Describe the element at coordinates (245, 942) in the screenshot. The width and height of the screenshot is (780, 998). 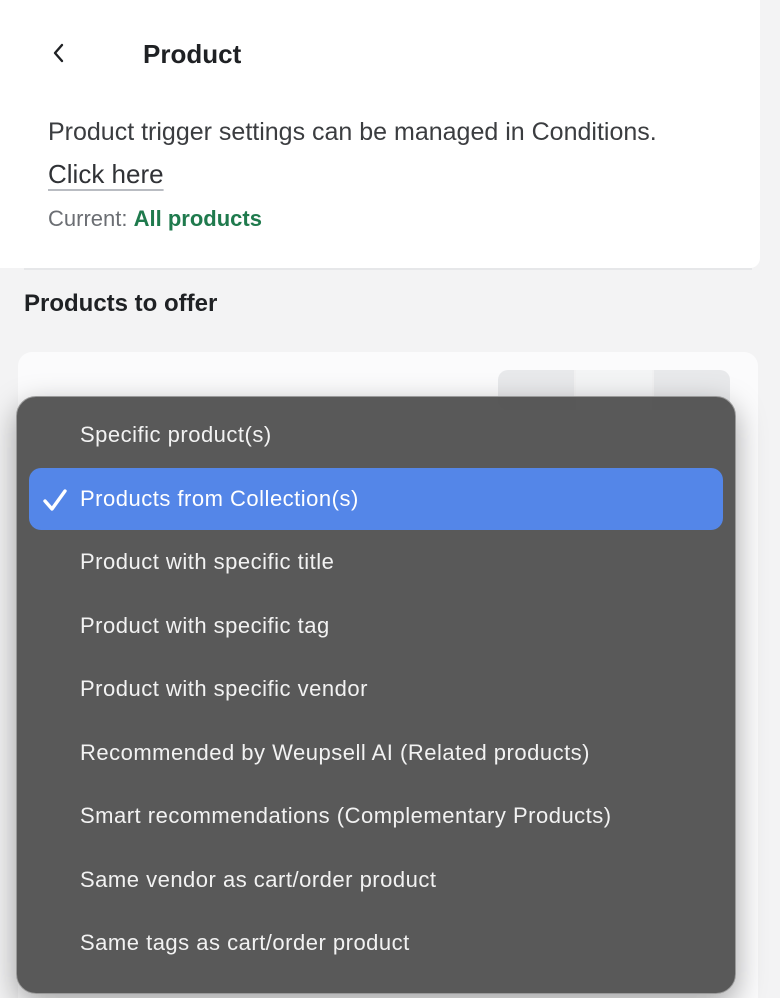
I see `menu-item-label: Same tags as cart/order product` at that location.